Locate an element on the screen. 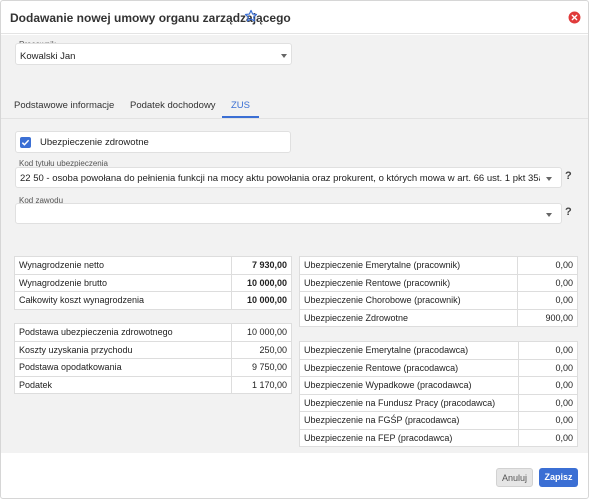  row-value: 7 930,00 is located at coordinates (261, 265).